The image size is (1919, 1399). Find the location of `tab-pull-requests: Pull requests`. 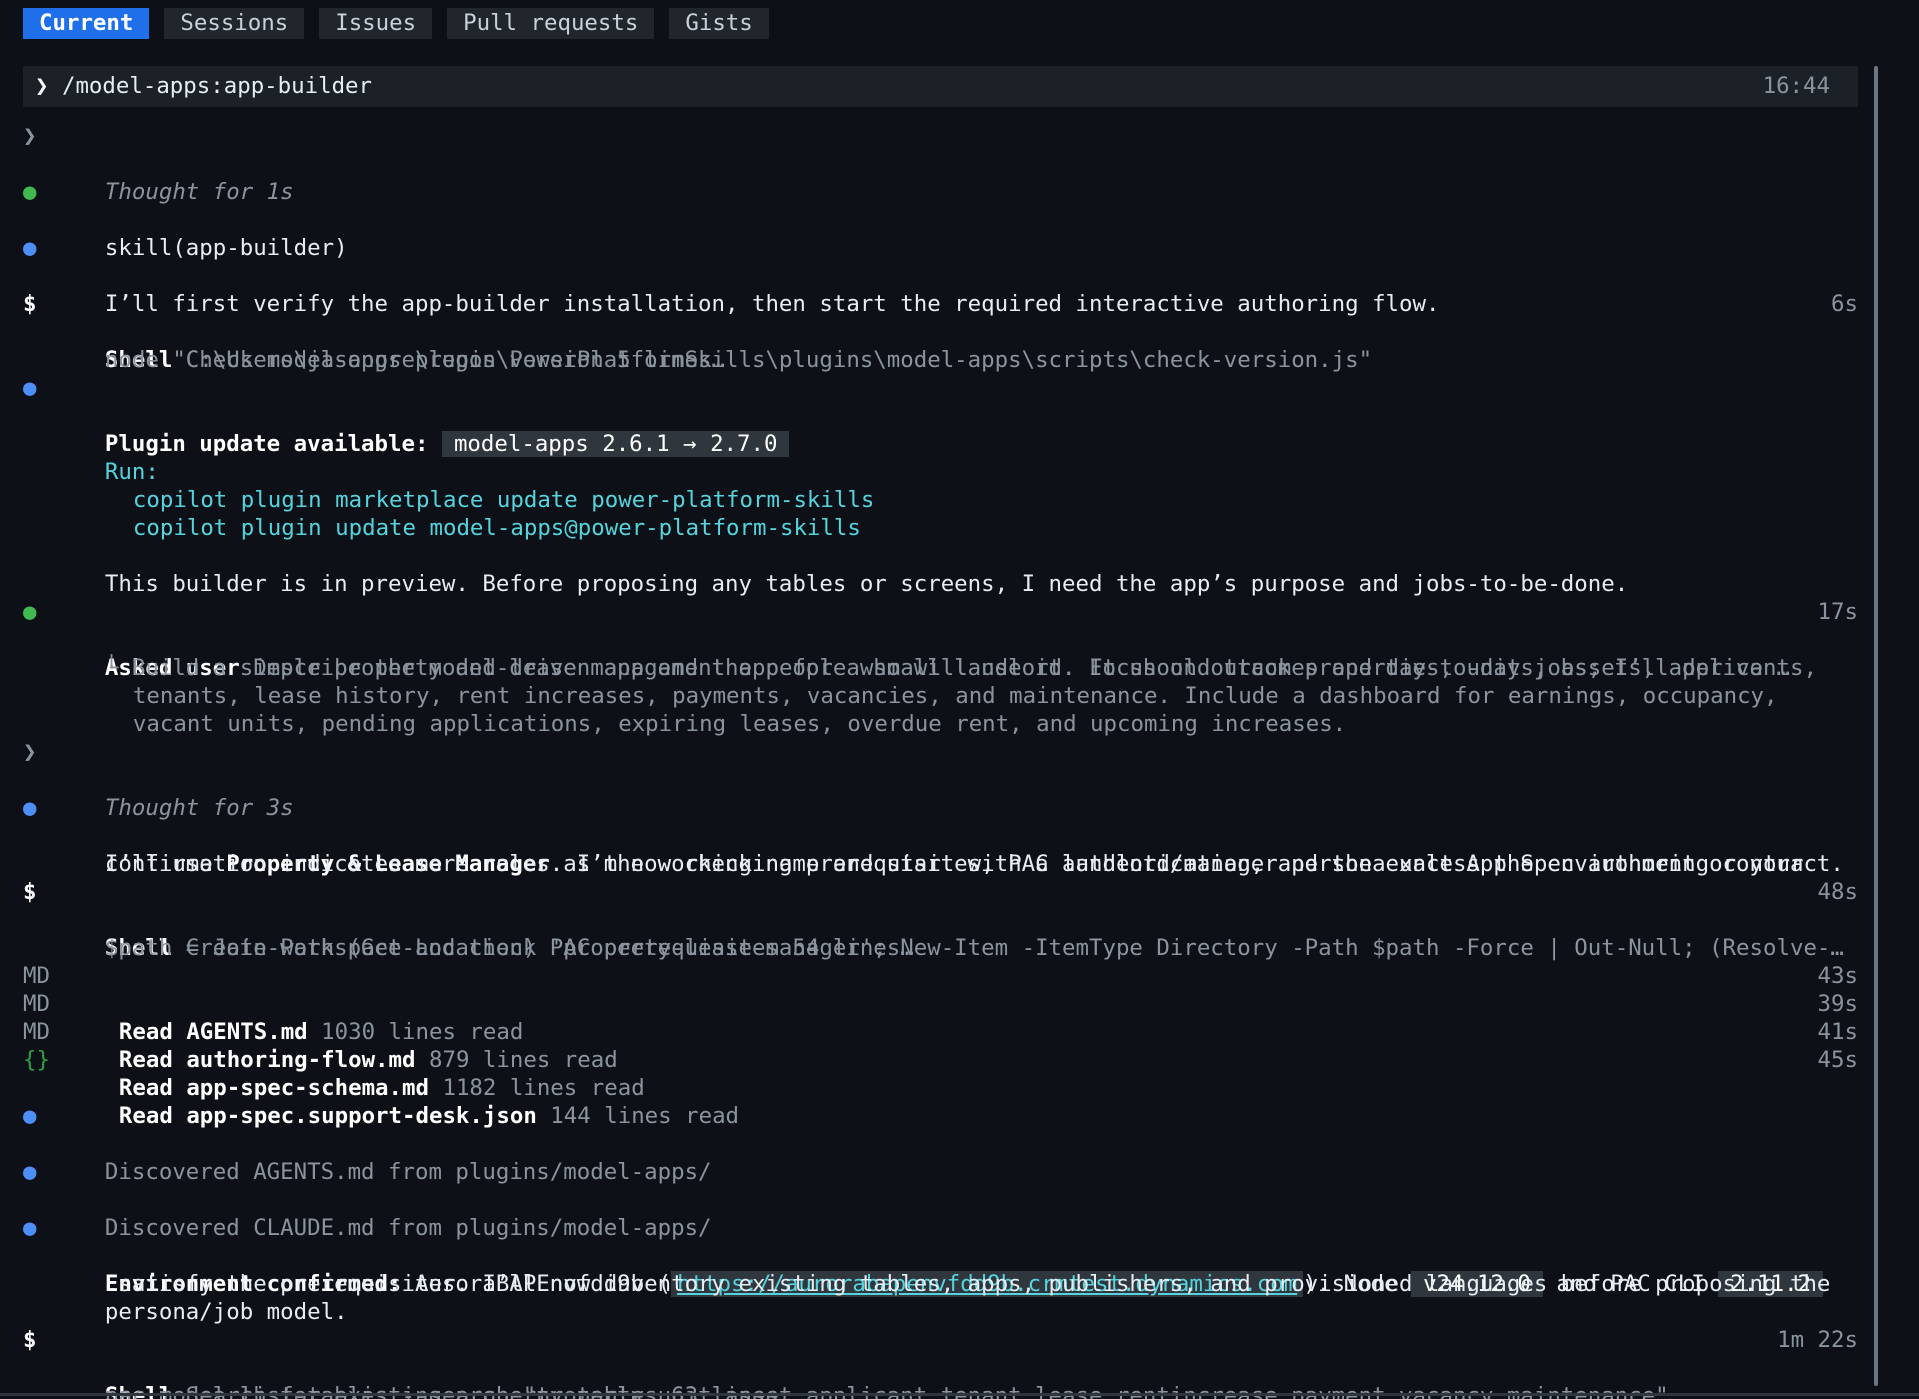

tab-pull-requests: Pull requests is located at coordinates (551, 23).